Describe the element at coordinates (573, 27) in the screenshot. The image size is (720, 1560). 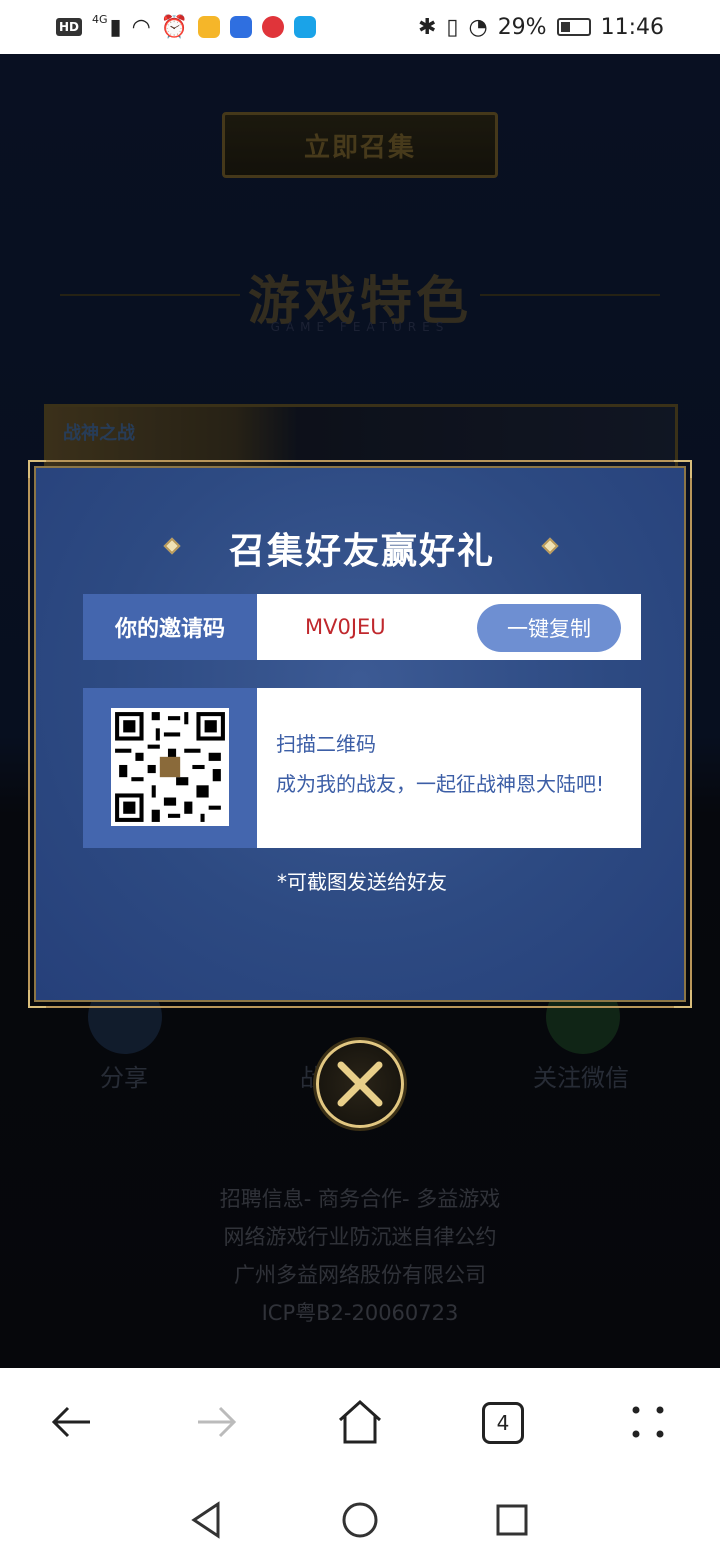
I see `battery-icon` at that location.